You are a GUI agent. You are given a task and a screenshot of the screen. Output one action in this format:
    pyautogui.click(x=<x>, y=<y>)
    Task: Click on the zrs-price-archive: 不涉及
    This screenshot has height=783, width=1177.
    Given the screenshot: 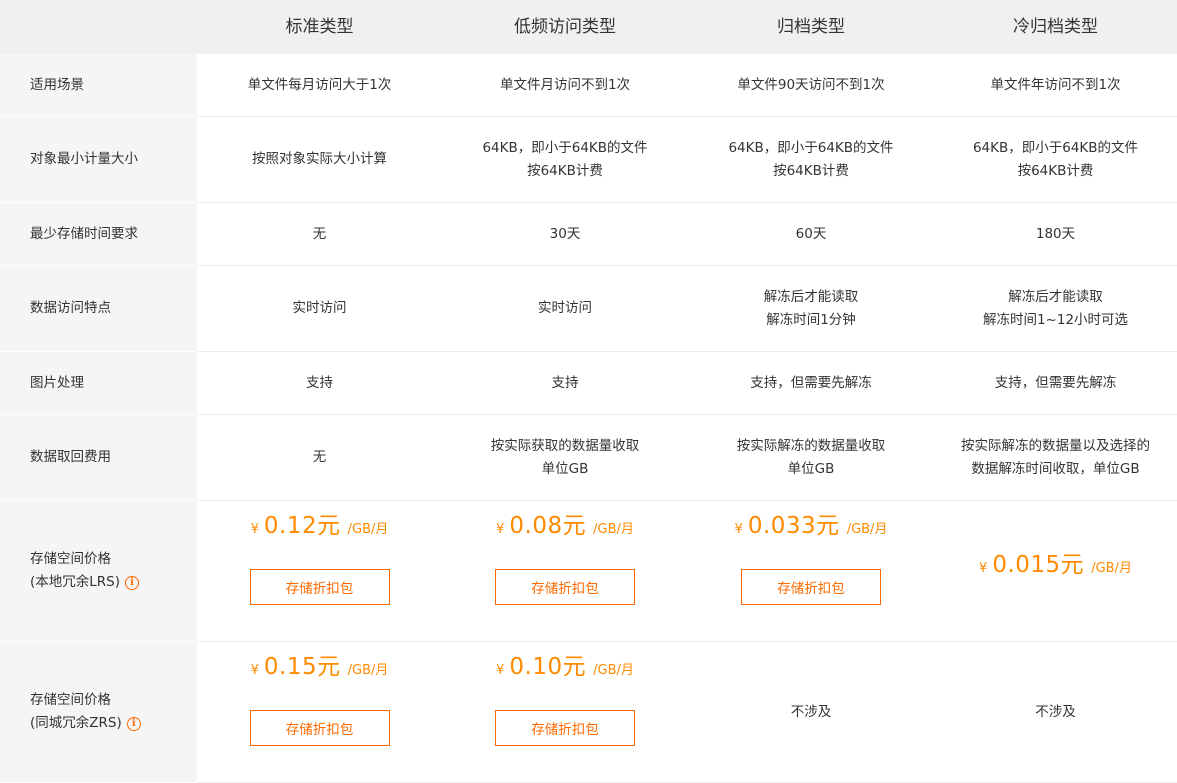 What is the action you would take?
    pyautogui.click(x=811, y=712)
    